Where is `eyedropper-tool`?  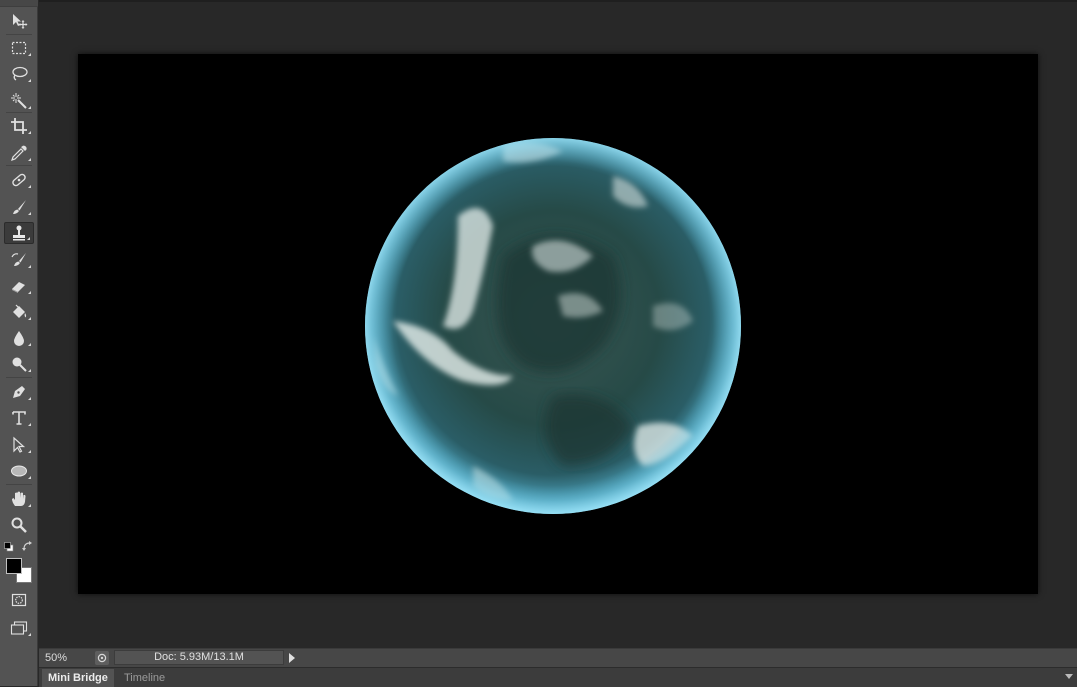 eyedropper-tool is located at coordinates (19, 153).